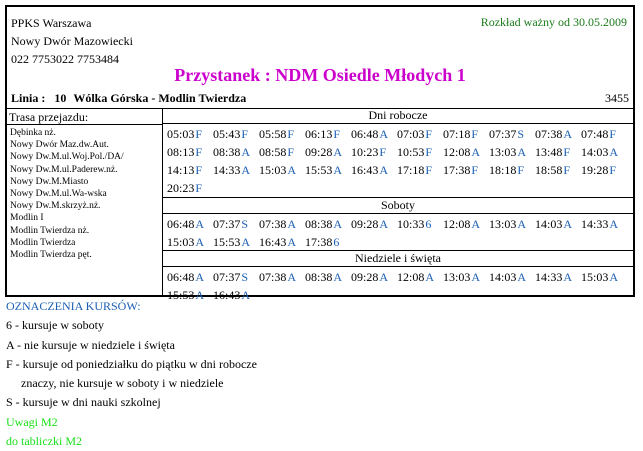 The height and width of the screenshot is (451, 643). What do you see at coordinates (55, 206) in the screenshot?
I see `route-stop: Nowy Dw.M.skrzyż.nż.` at bounding box center [55, 206].